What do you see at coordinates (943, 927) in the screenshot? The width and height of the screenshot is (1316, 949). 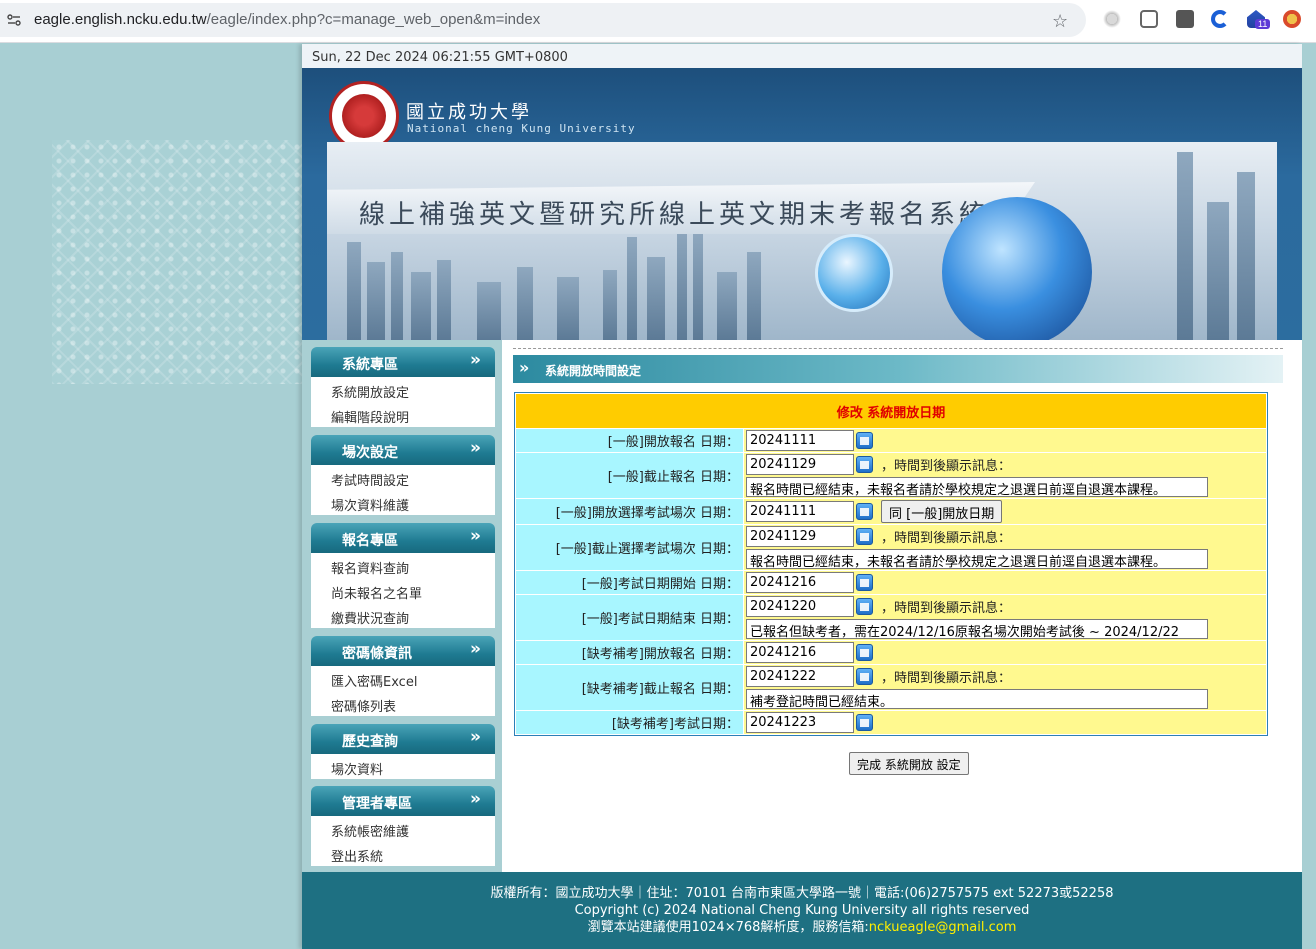 I see `footer-email-link: nckueagle@gmail.com` at bounding box center [943, 927].